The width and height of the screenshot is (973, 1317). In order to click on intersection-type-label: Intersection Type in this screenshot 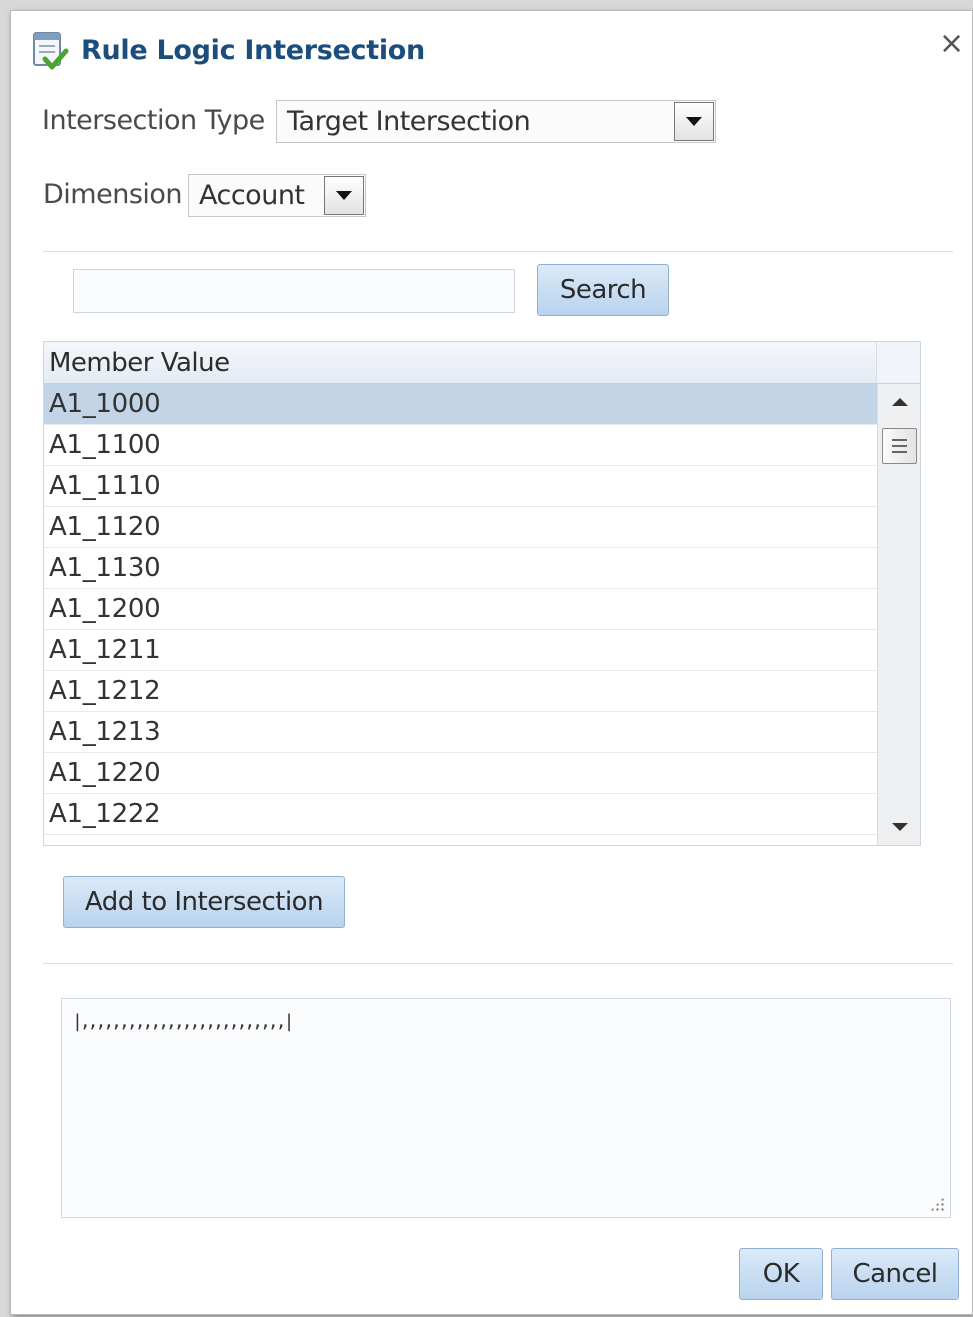, I will do `click(153, 120)`.